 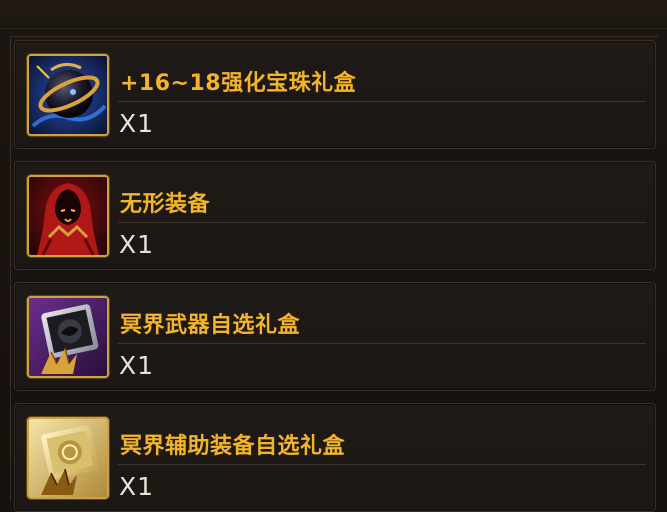 I want to click on item-name: 冥界辅助装备自选礼盒, so click(x=233, y=446).